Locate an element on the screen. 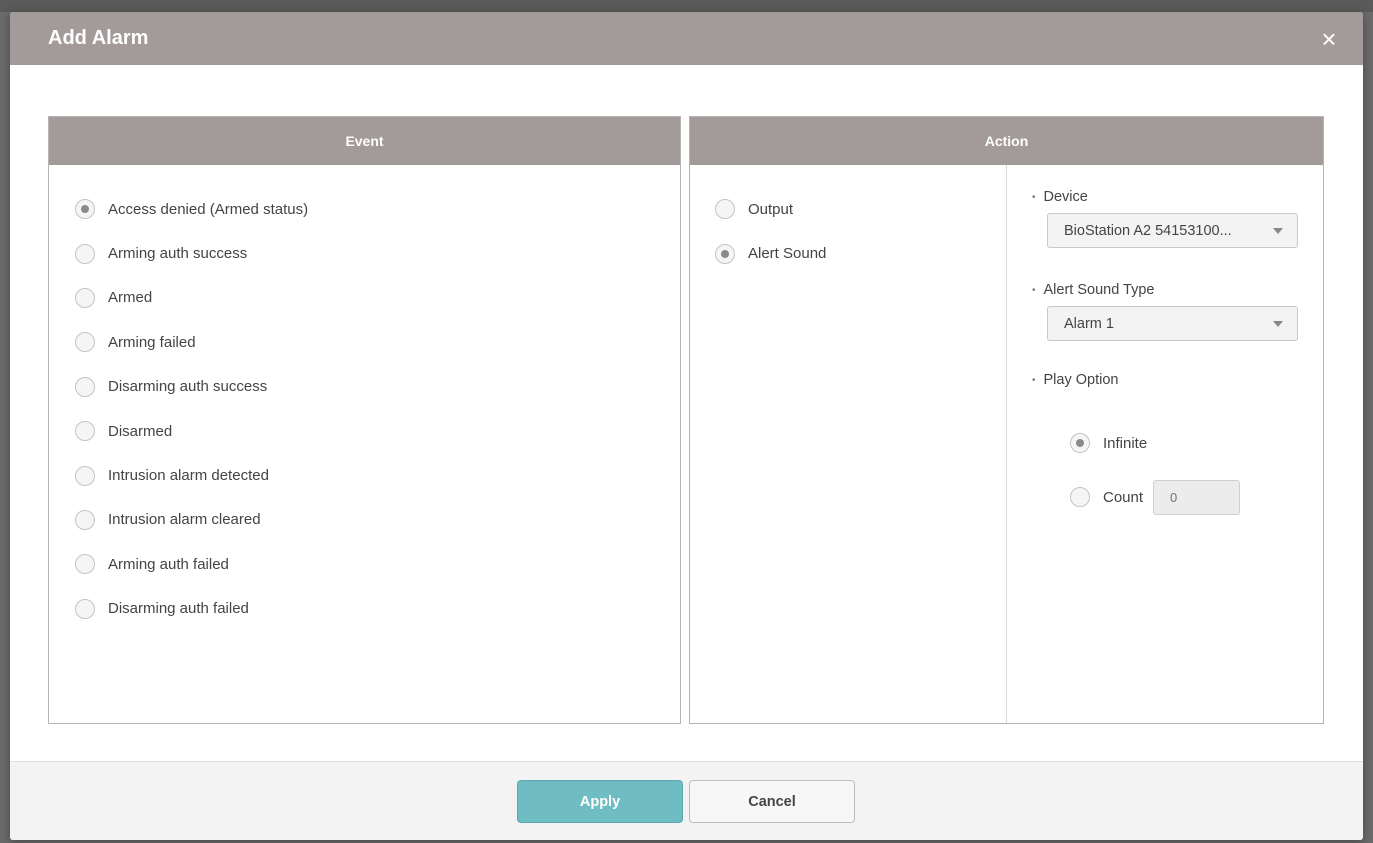  event-panel-header: Event is located at coordinates (364, 141).